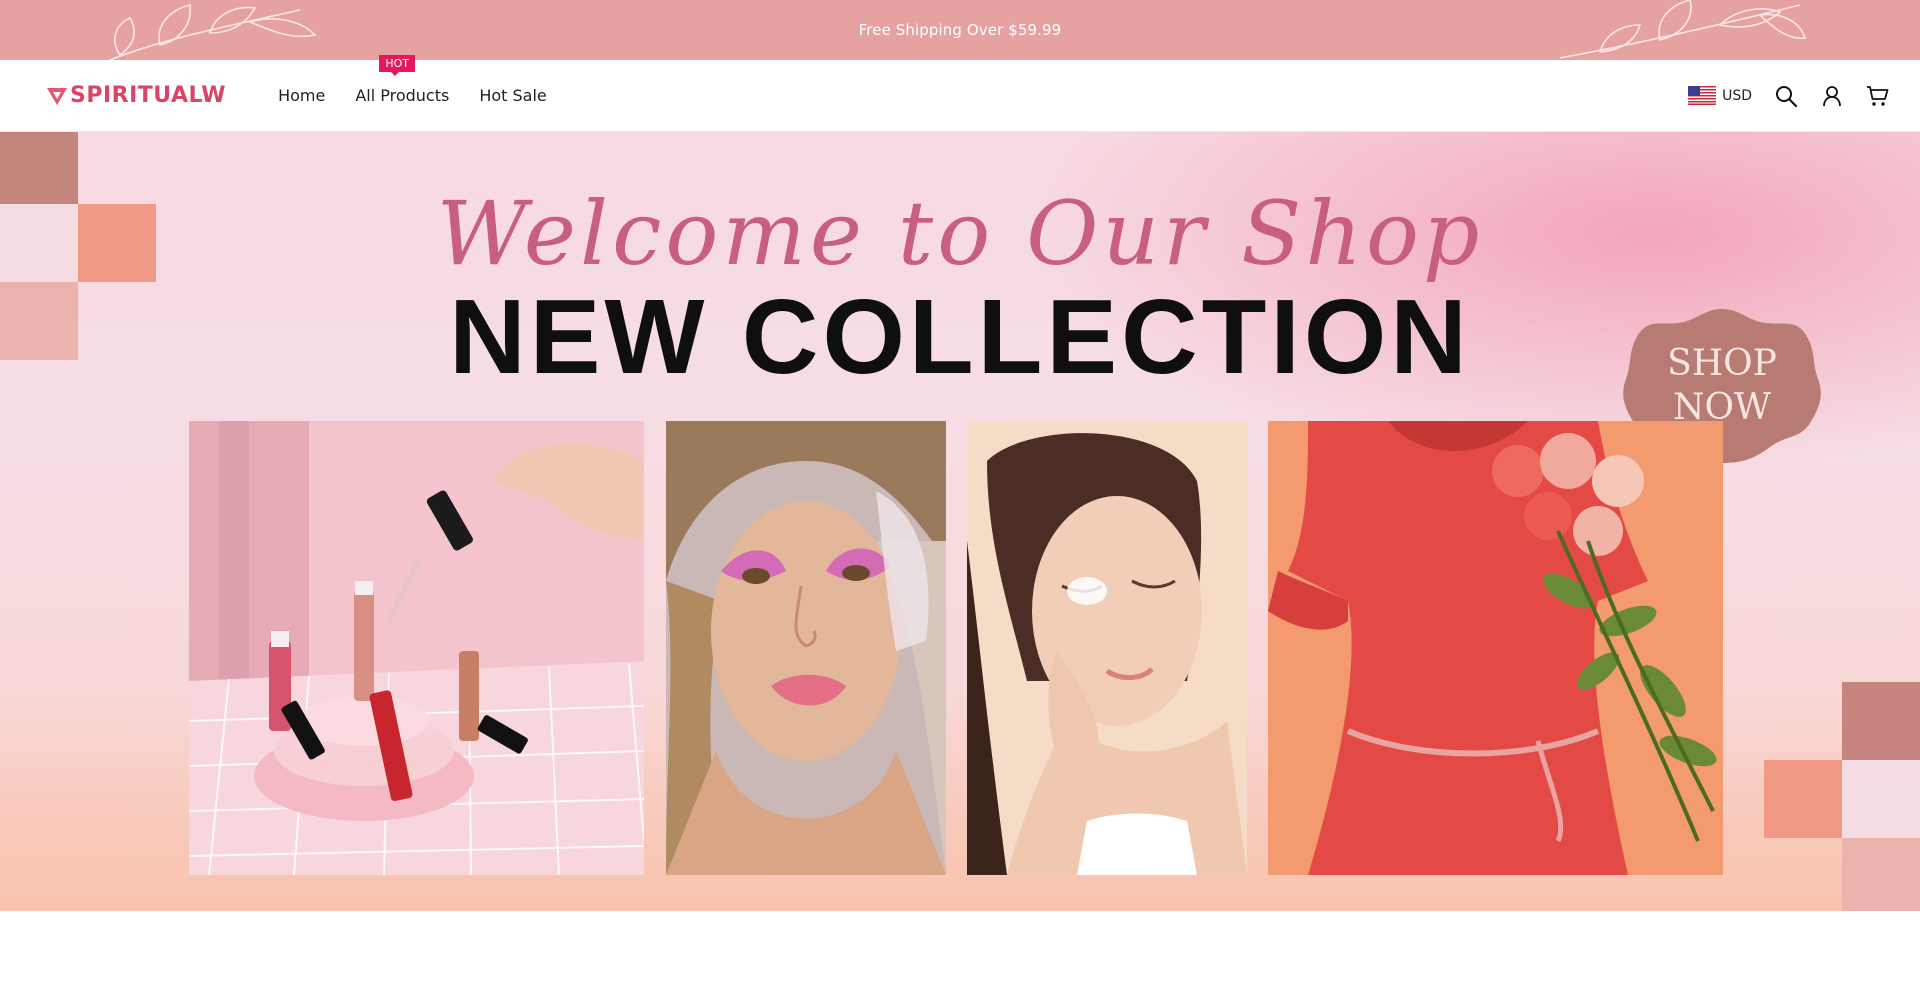 This screenshot has height=993, width=1920. I want to click on cart-icon, so click(1878, 96).